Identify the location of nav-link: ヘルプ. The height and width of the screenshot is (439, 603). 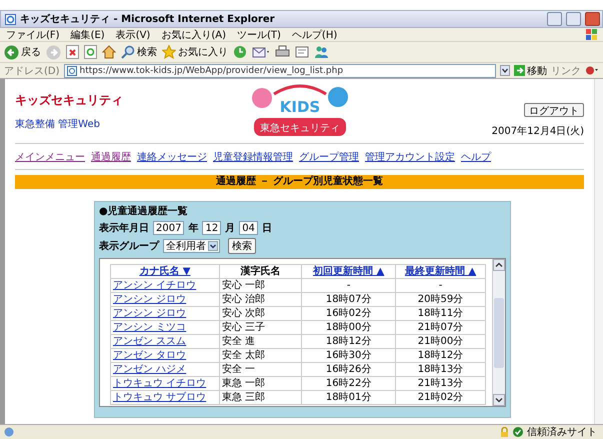
(476, 157).